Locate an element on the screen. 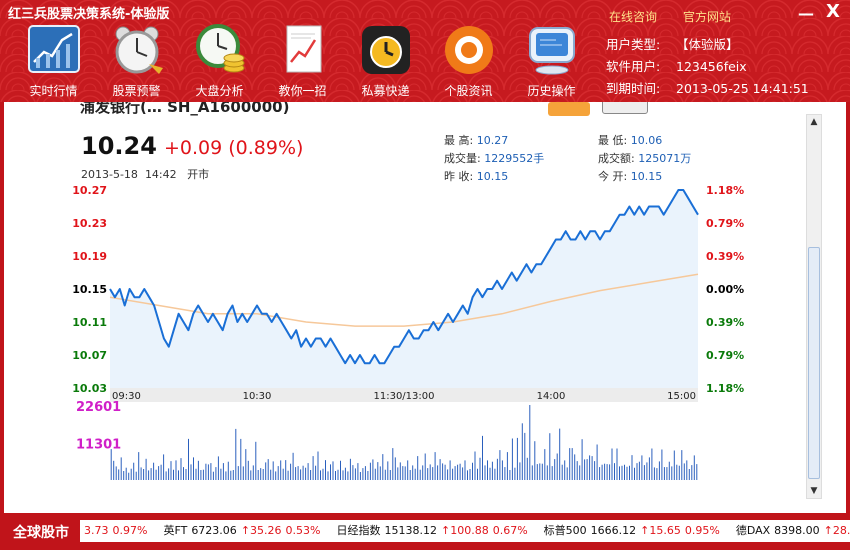  ticker-change: ↑15.65 is located at coordinates (660, 530).